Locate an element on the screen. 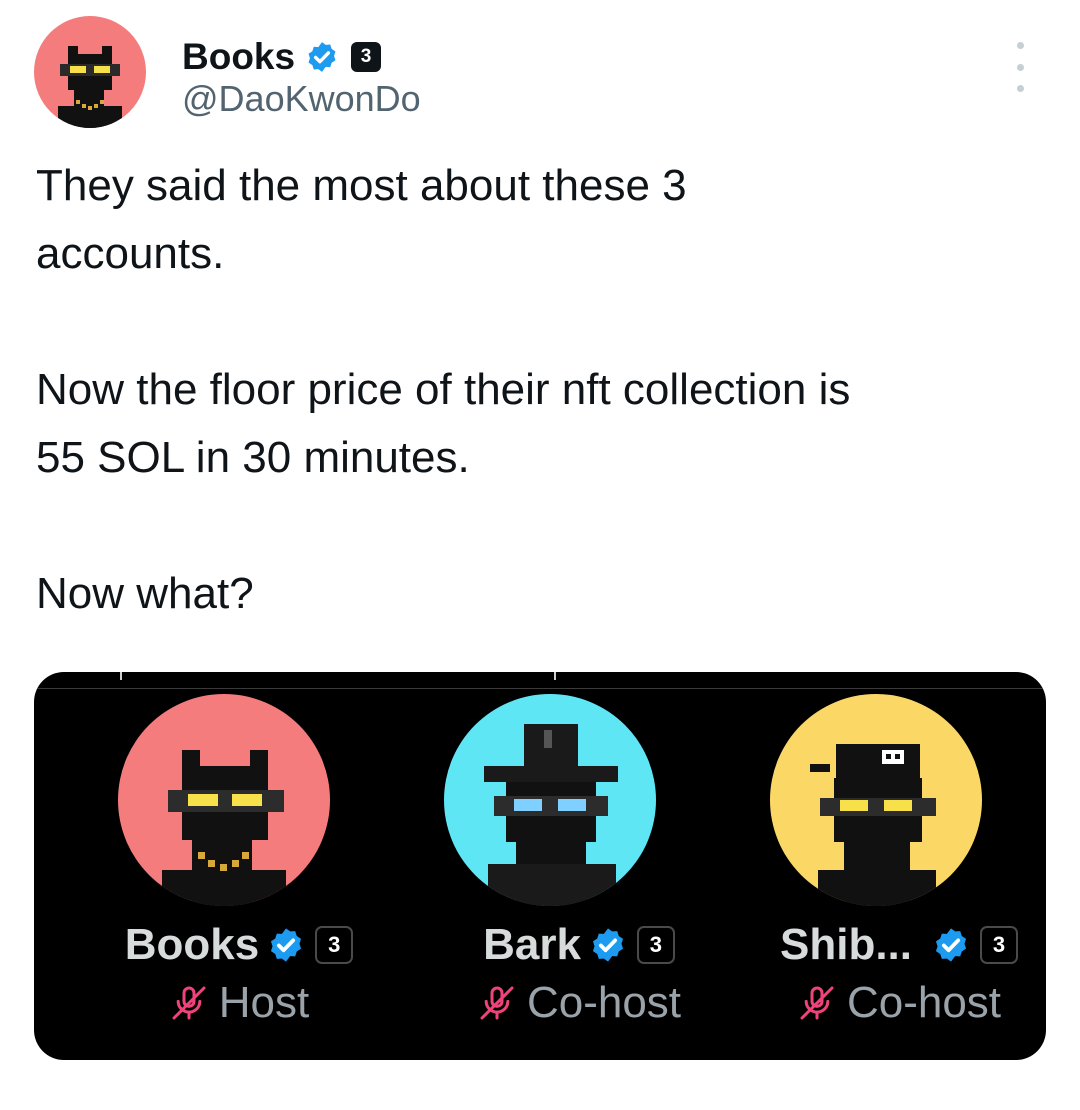 This screenshot has height=1110, width=1080. speaker-name: Books is located at coordinates (192, 944).